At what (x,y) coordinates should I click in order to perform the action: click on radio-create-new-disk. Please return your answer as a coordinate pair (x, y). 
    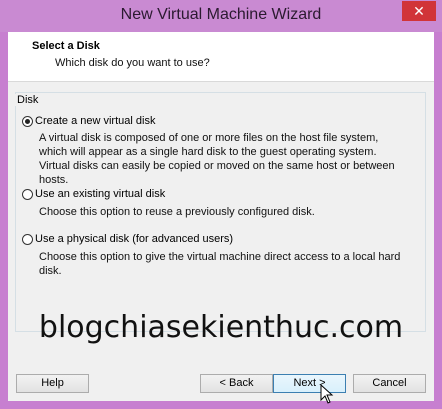
    Looking at the image, I should click on (27, 121).